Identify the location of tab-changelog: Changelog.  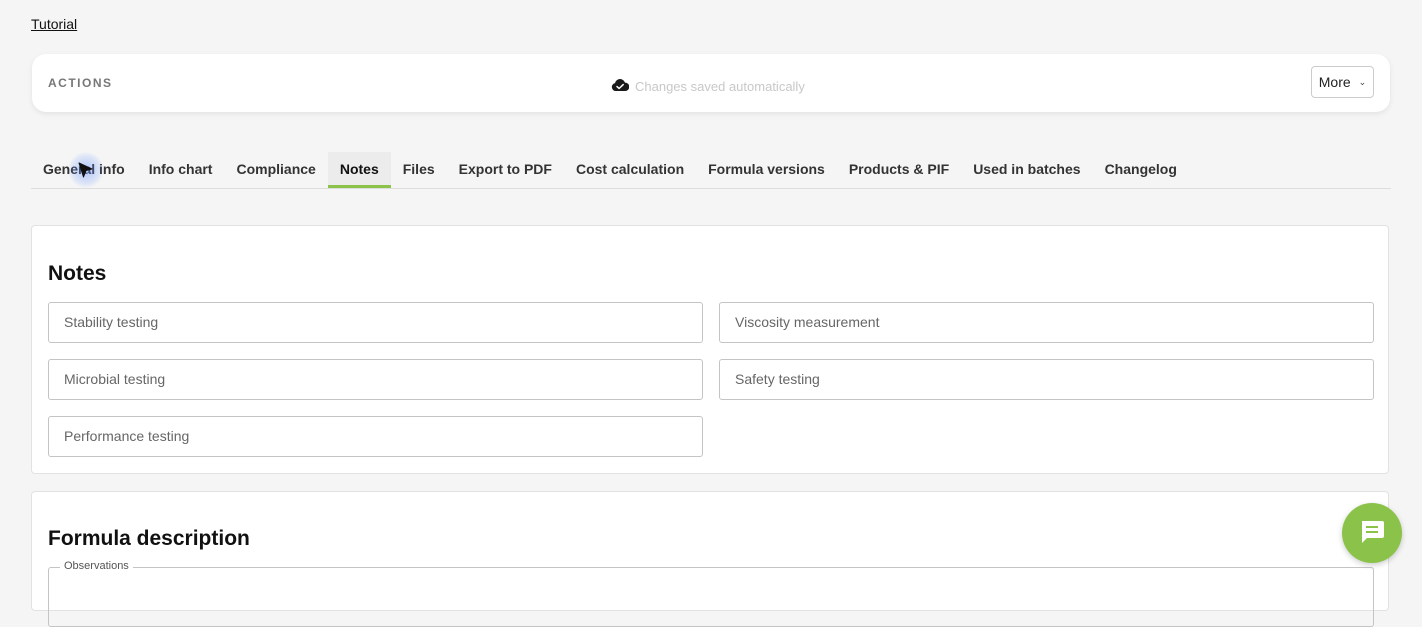
(1141, 170).